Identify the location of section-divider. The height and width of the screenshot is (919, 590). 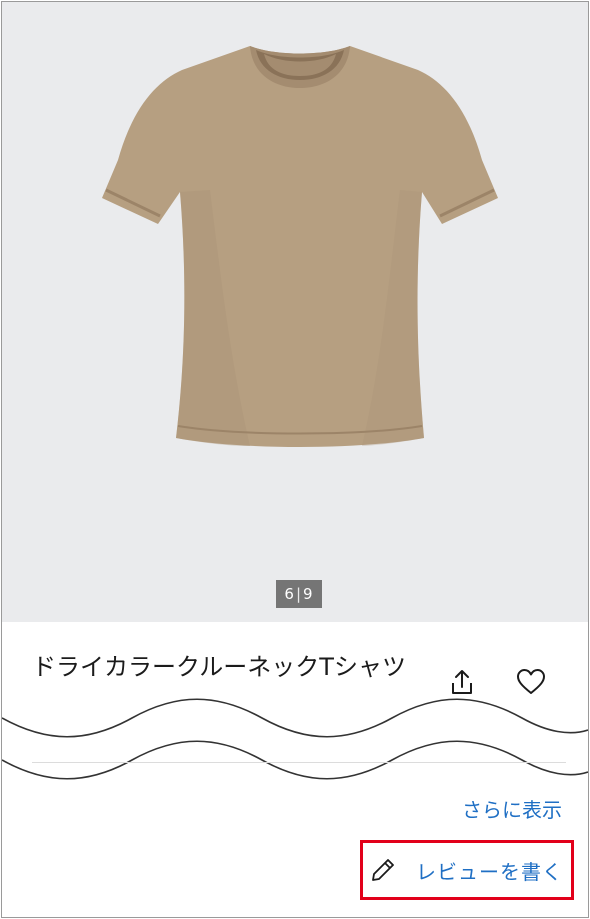
(299, 762).